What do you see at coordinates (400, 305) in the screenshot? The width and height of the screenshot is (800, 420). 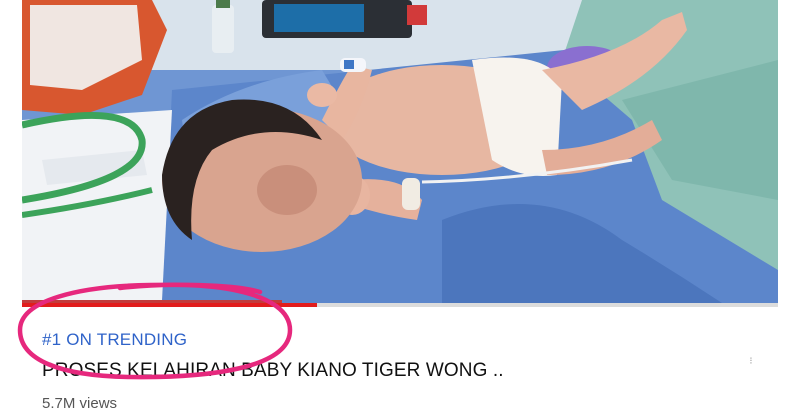 I see `video-progress-bar` at bounding box center [400, 305].